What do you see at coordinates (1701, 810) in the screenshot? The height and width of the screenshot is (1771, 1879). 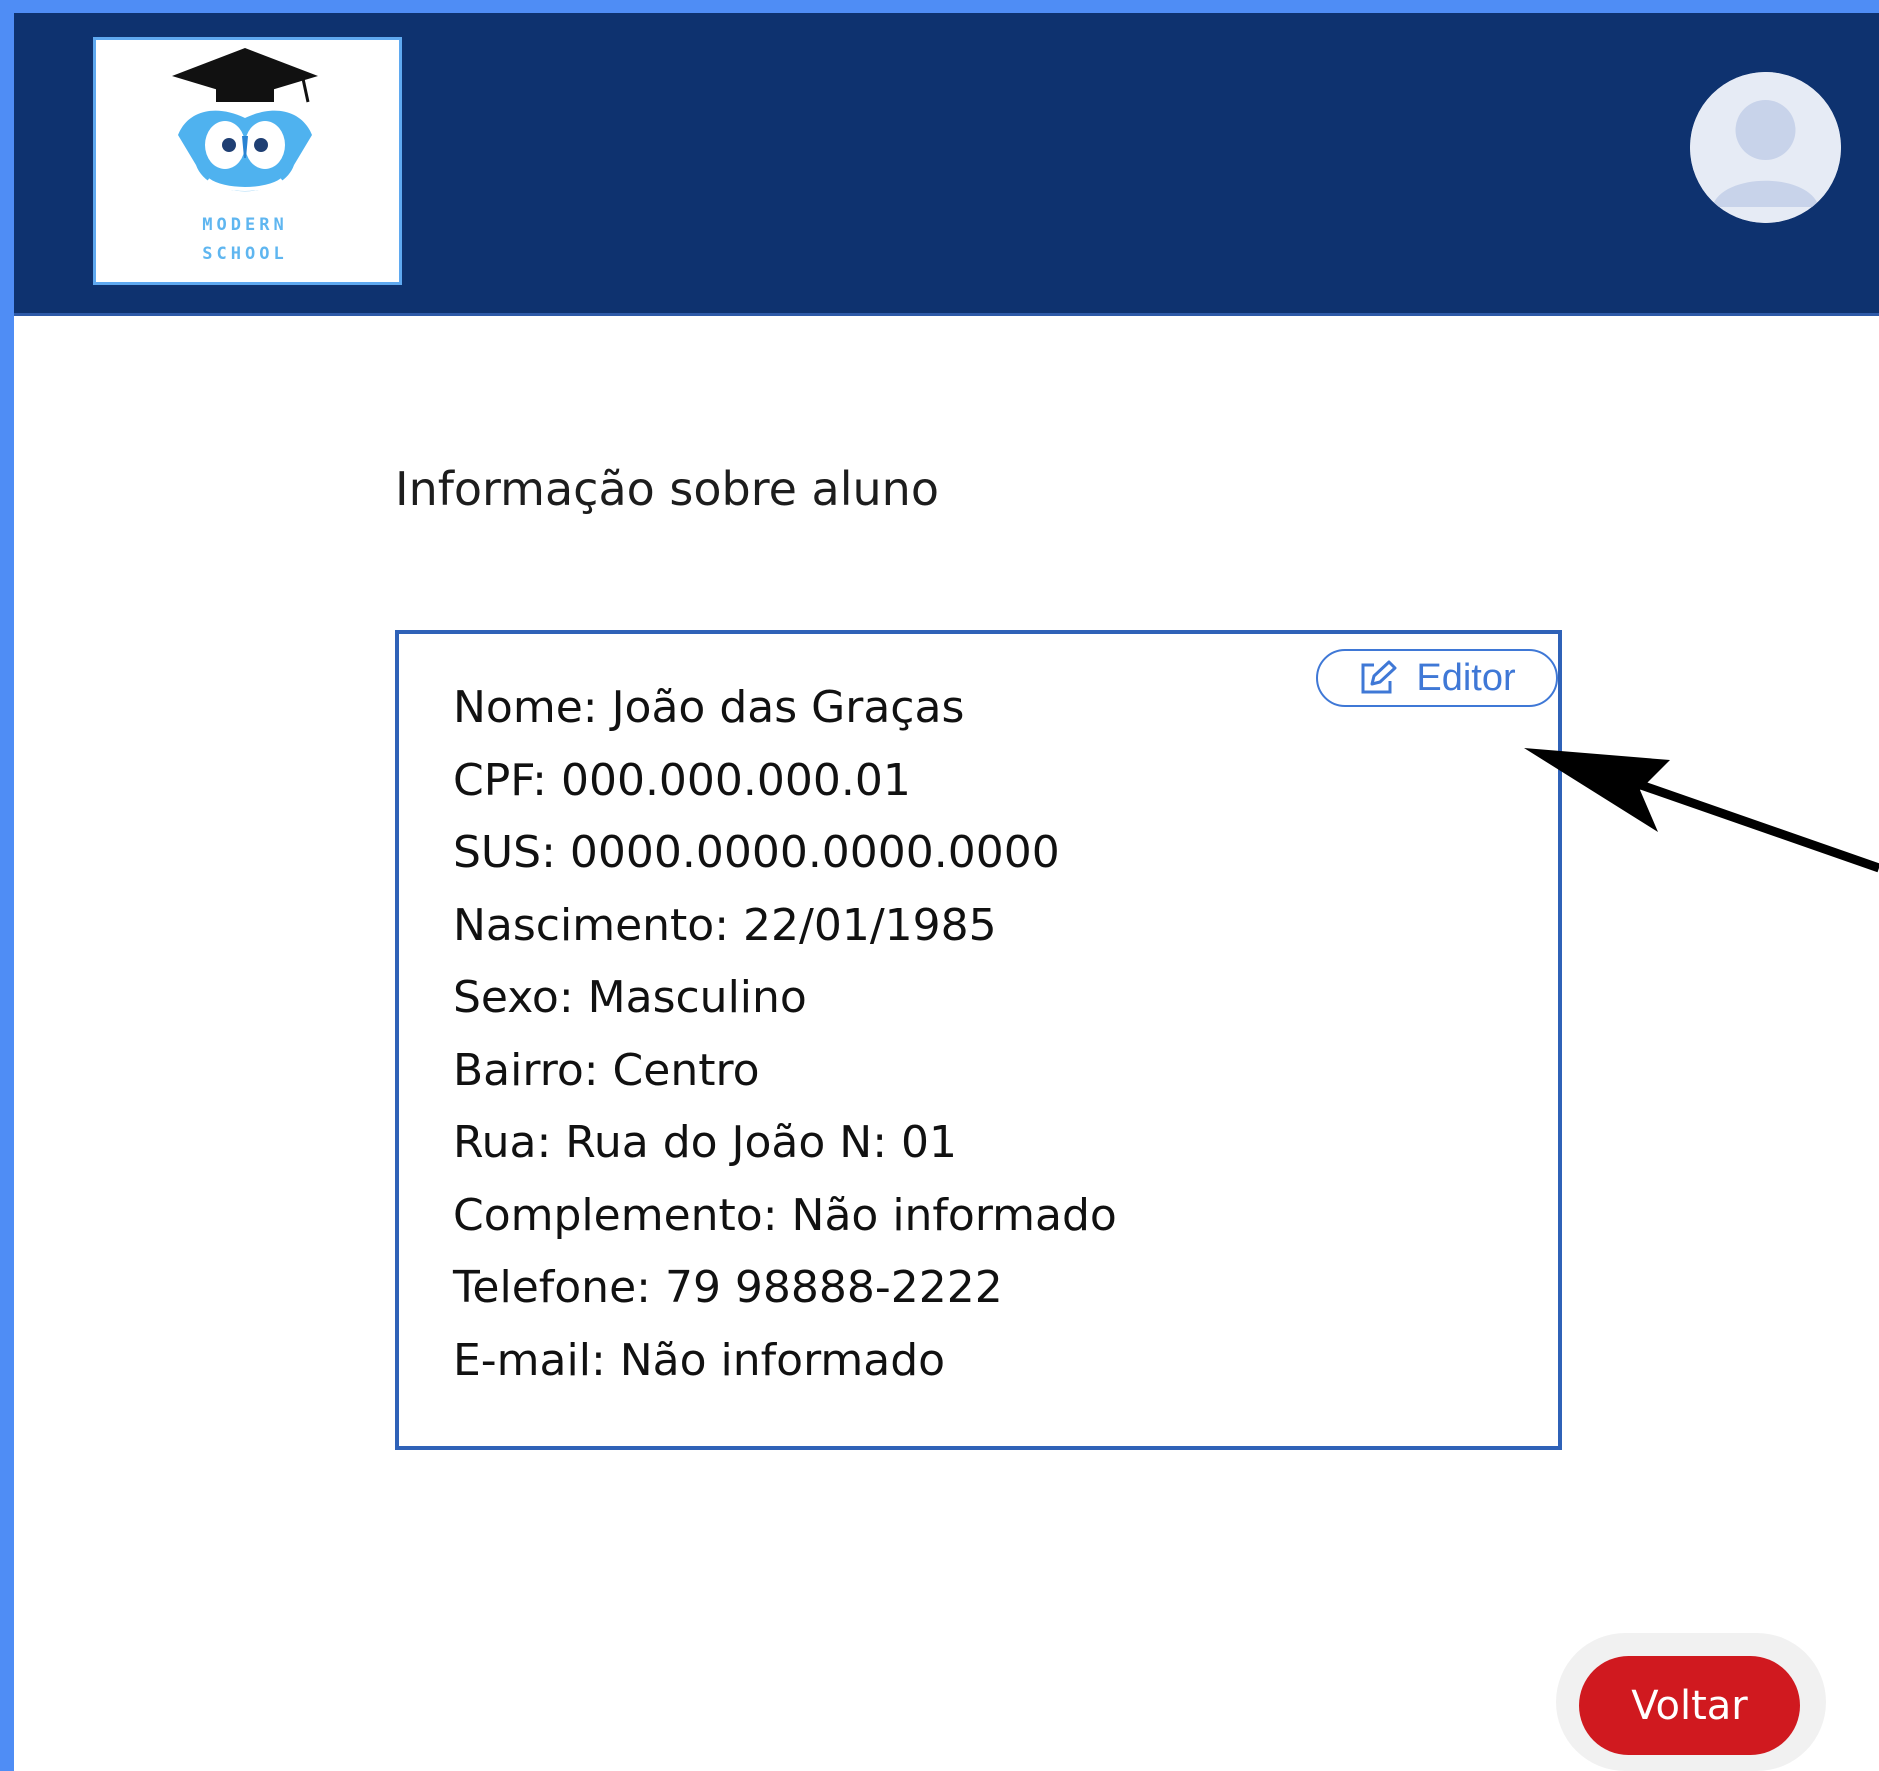 I see `annotation-arrow-icon` at bounding box center [1701, 810].